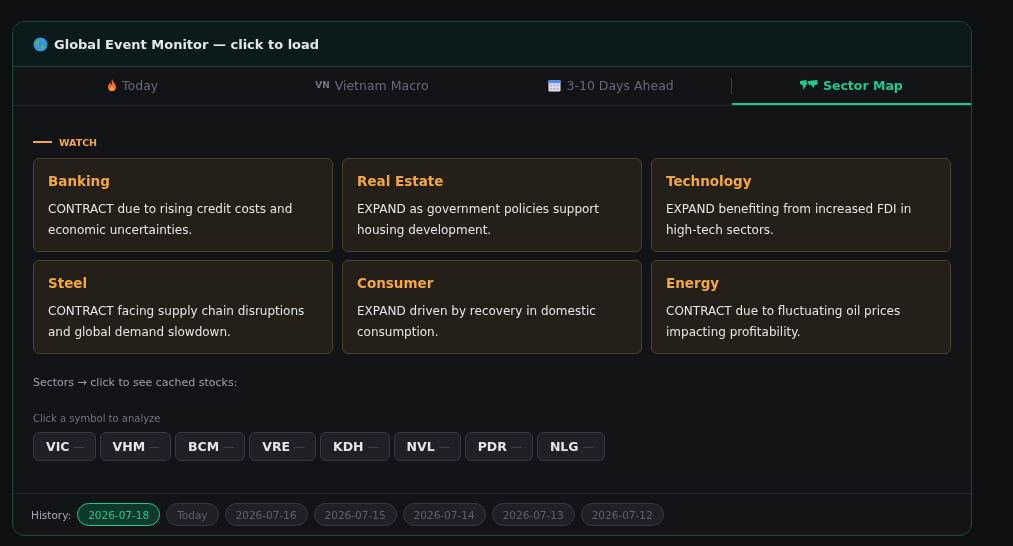  Describe the element at coordinates (492, 44) in the screenshot. I see `panel-header: Global Event Monitor — click to load` at that location.